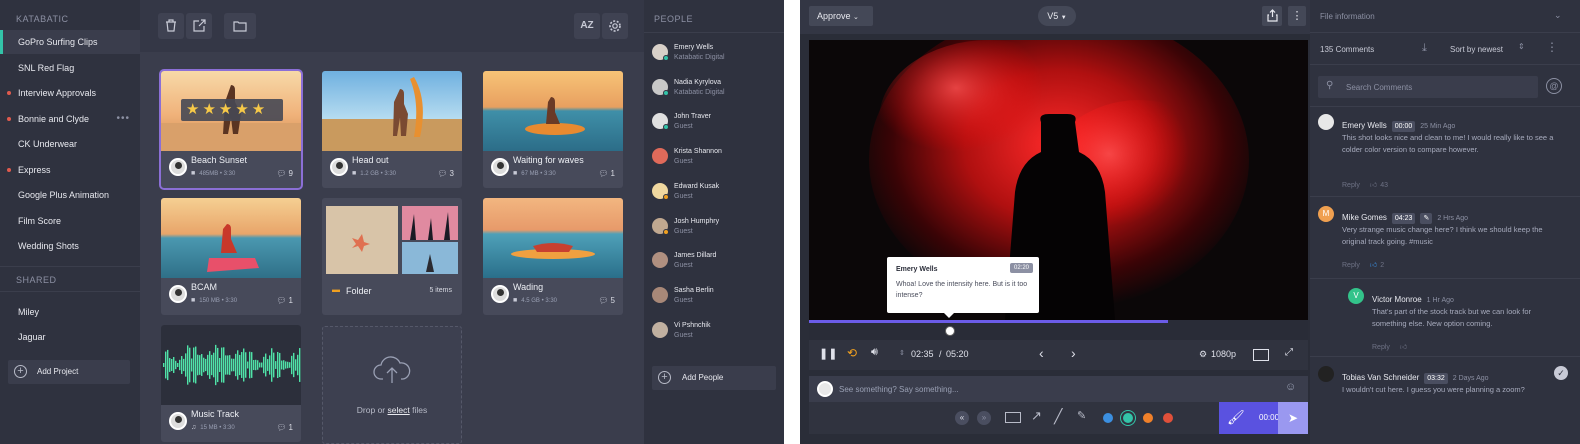  I want to click on approve-dropdown: Approve ⌄, so click(841, 16).